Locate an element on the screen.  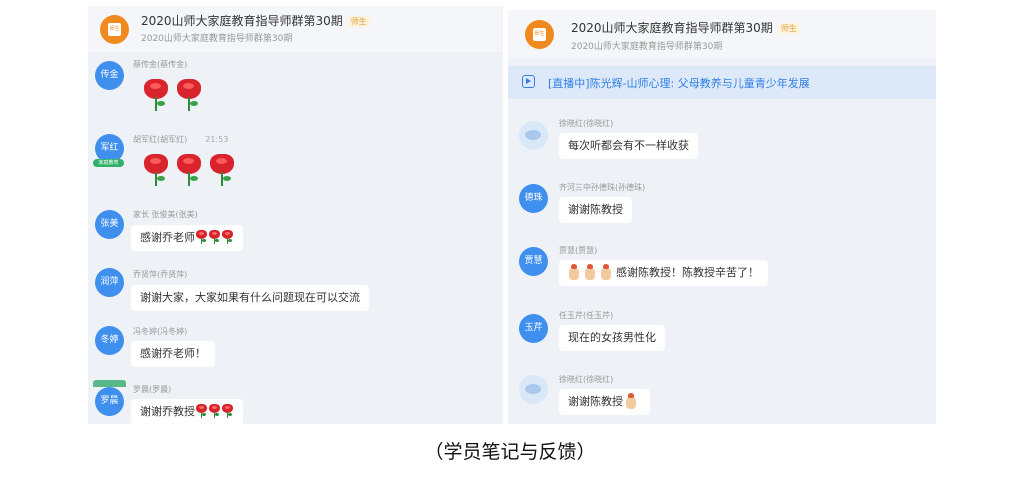
sender-name: 胡军红(胡军红) 21:53 is located at coordinates (180, 139).